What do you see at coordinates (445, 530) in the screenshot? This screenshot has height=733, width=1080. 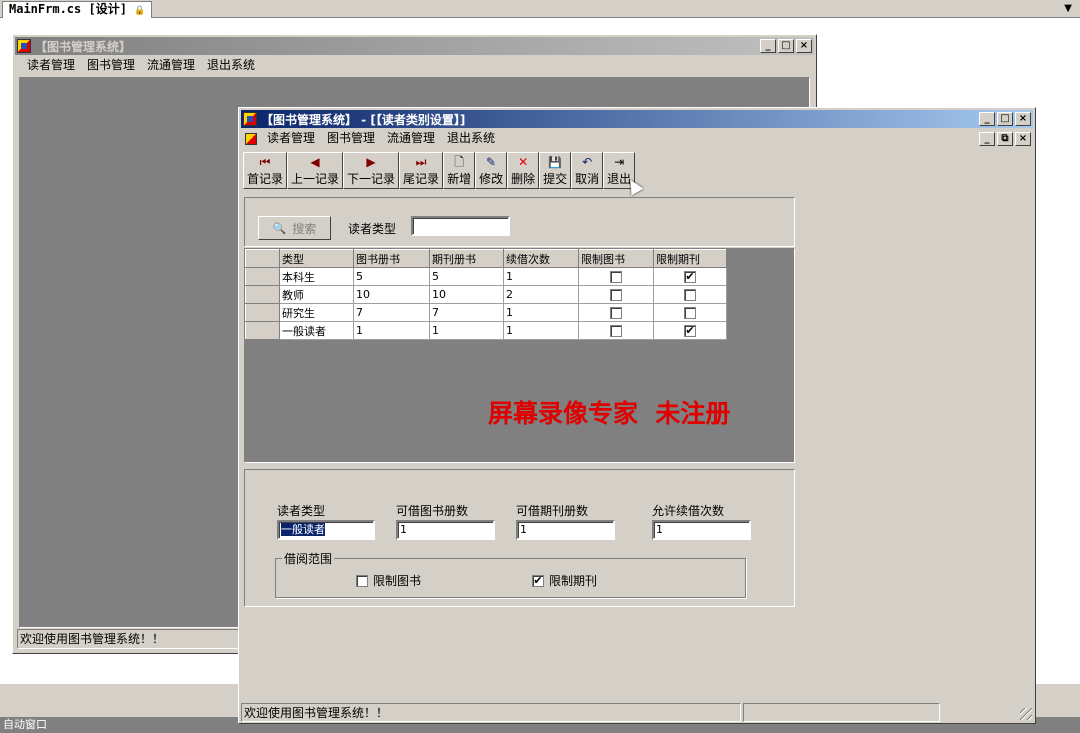 I see `books-count-input: 1` at bounding box center [445, 530].